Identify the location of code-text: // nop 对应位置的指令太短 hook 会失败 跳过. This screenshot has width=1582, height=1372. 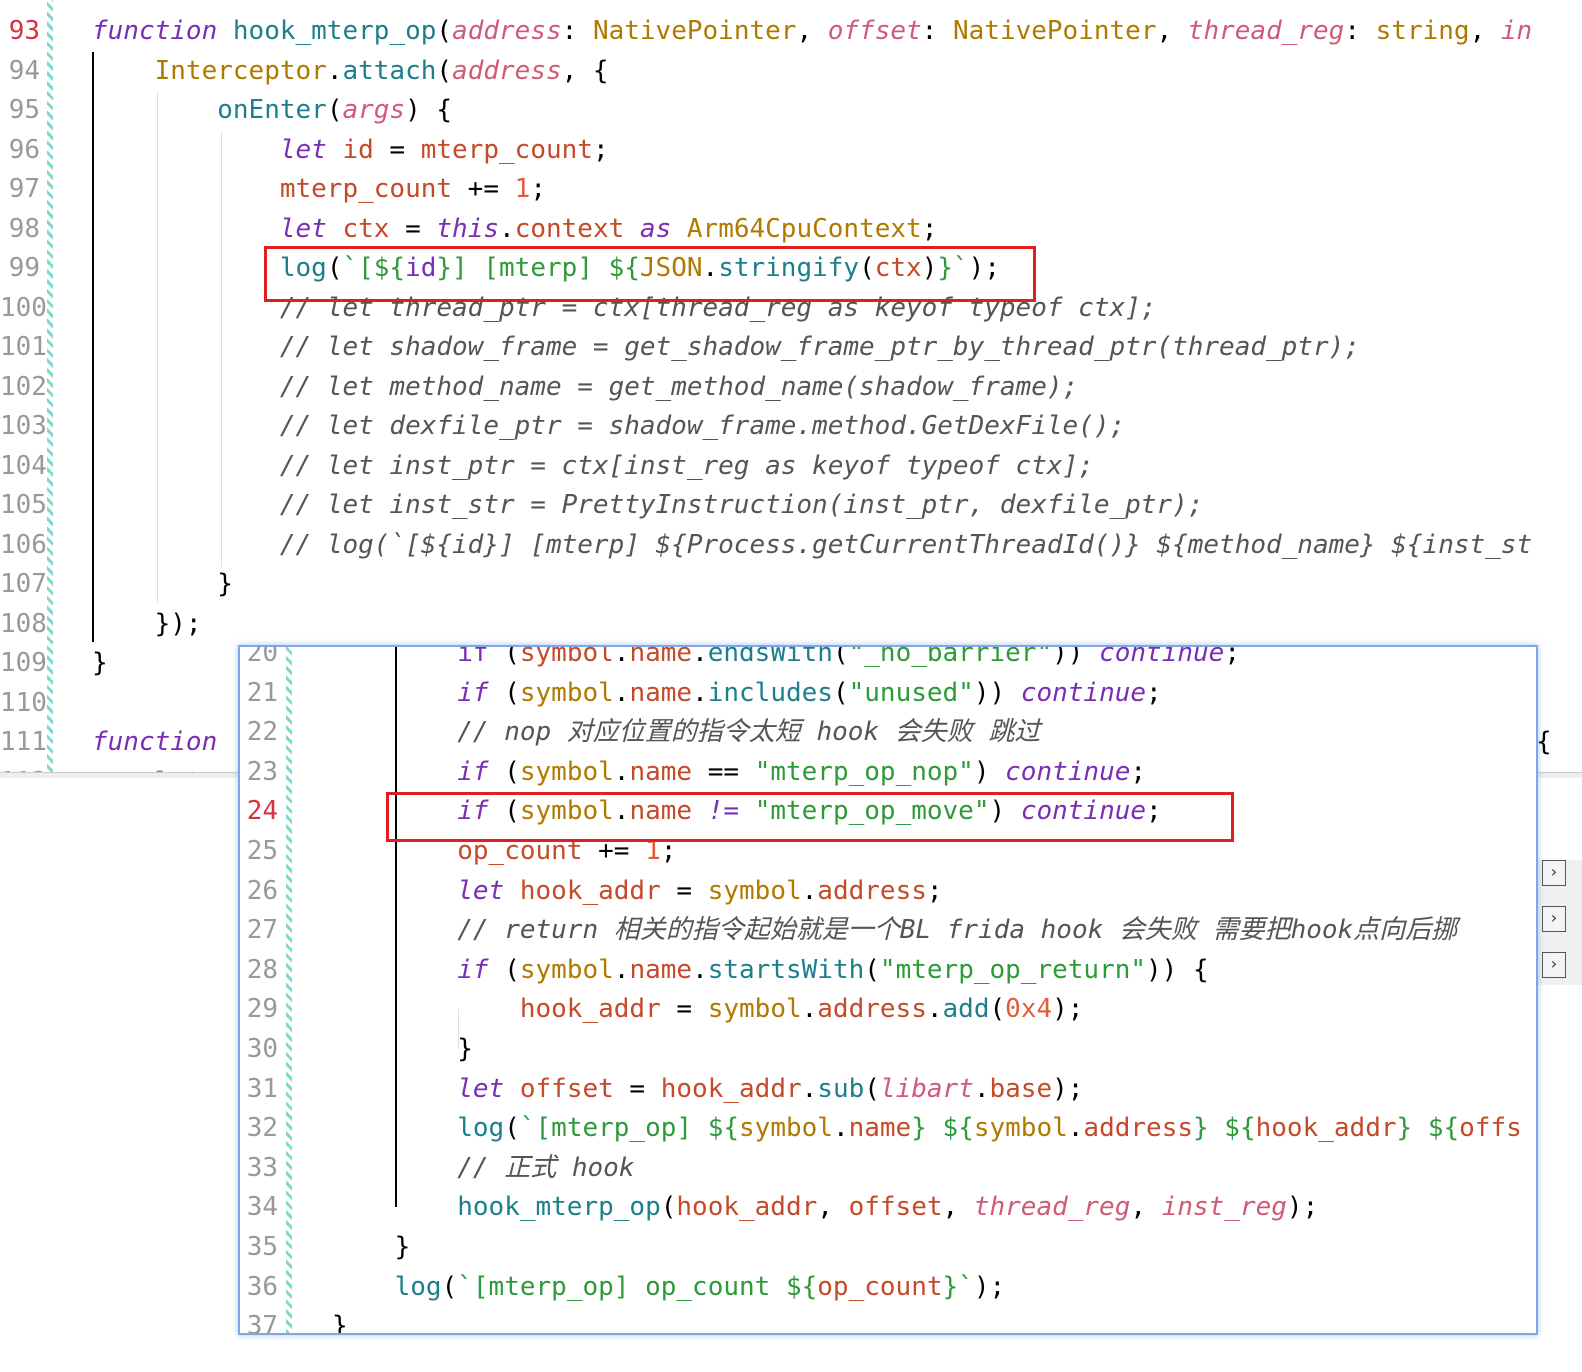
(686, 732).